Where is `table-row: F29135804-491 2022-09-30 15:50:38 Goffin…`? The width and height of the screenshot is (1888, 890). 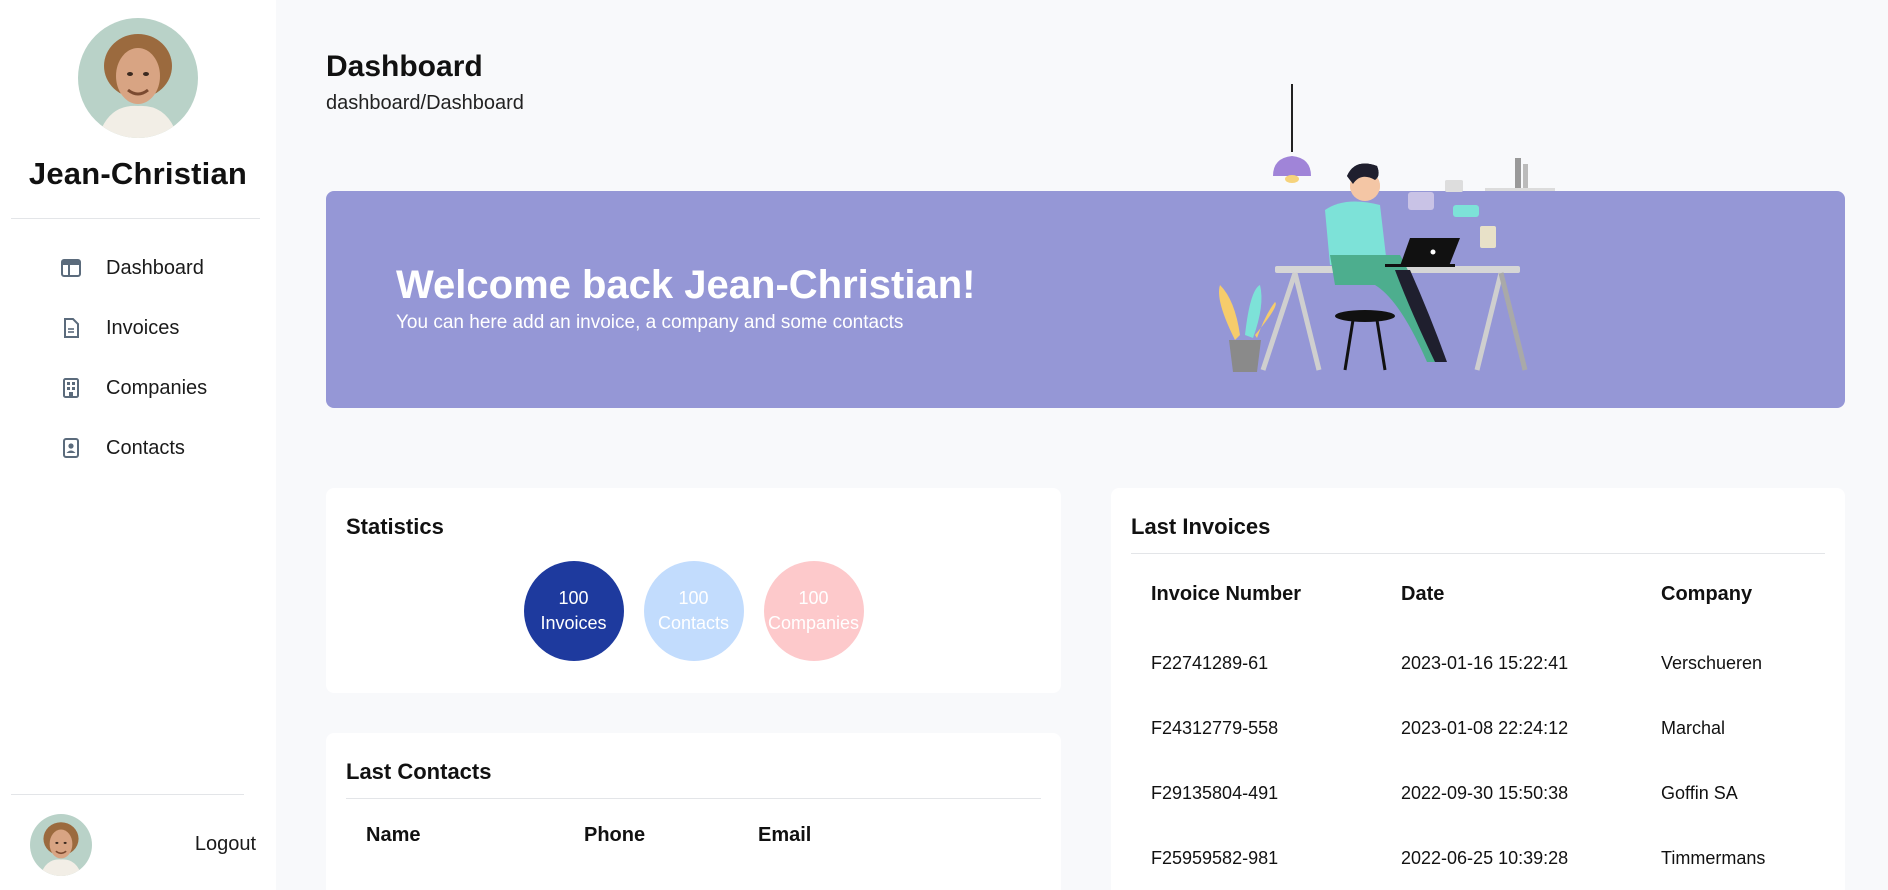
table-row: F29135804-491 2022-09-30 15:50:38 Goffin… is located at coordinates (1486, 771).